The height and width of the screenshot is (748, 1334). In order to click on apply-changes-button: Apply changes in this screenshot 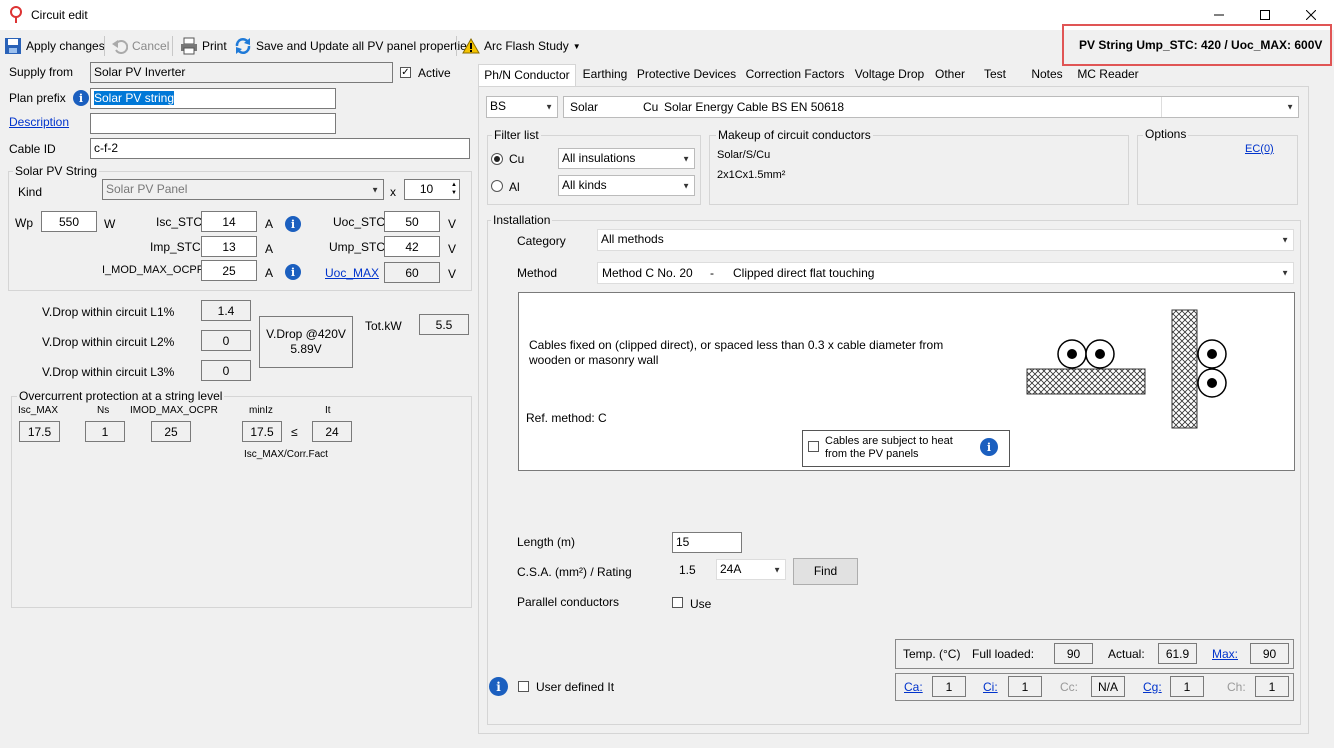, I will do `click(54, 46)`.